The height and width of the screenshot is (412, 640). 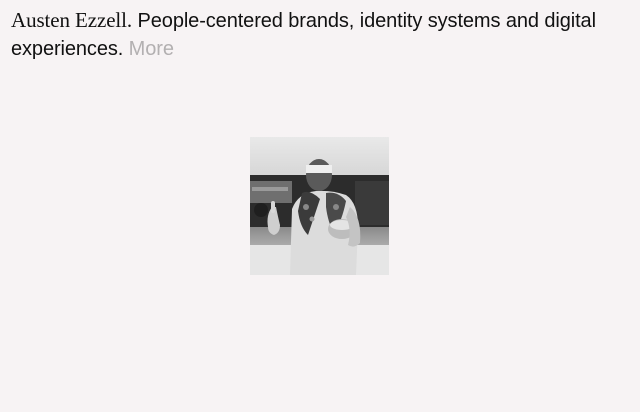 What do you see at coordinates (319, 206) in the screenshot?
I see `portrait-photo` at bounding box center [319, 206].